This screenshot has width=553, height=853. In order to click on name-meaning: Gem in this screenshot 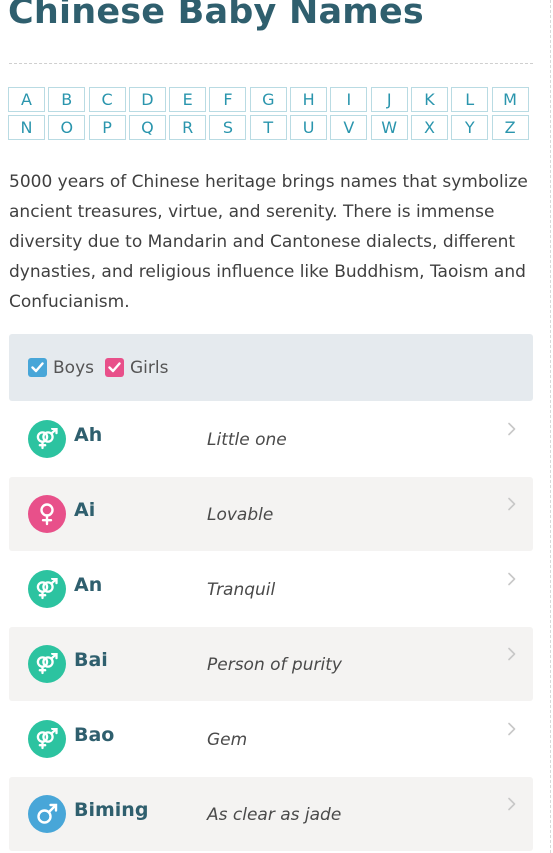, I will do `click(227, 740)`.